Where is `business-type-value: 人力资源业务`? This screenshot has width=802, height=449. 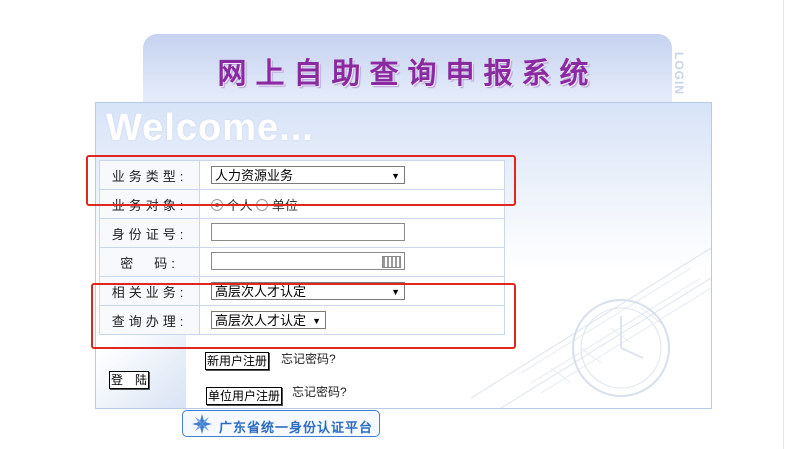 business-type-value: 人力资源业务 is located at coordinates (254, 175).